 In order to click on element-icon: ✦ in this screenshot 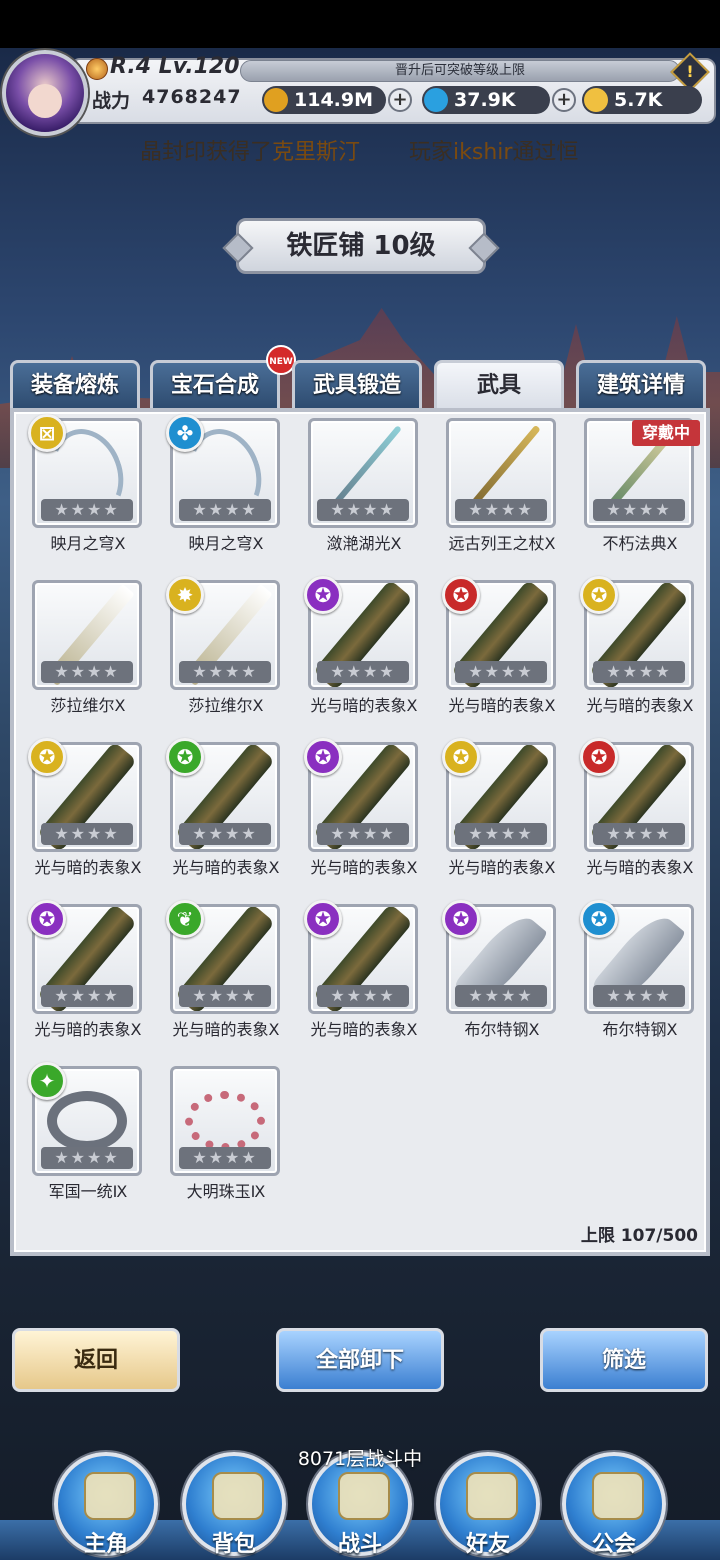, I will do `click(47, 1081)`.